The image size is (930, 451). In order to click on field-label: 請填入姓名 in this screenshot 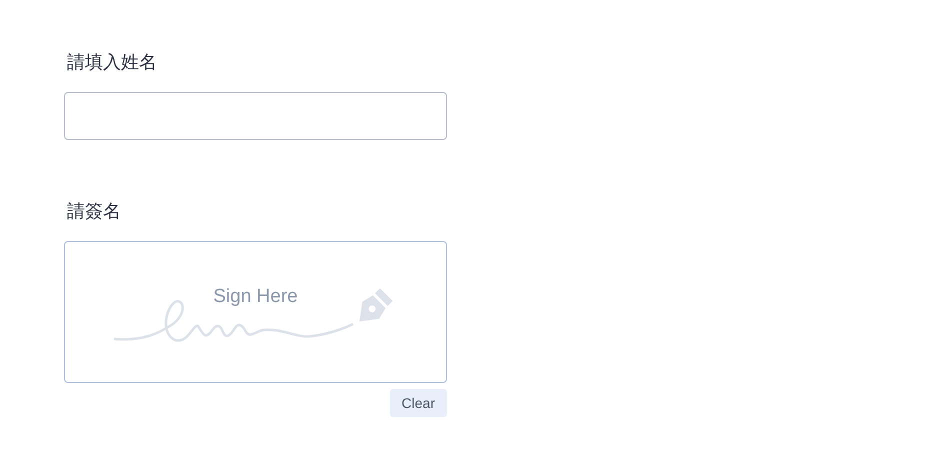, I will do `click(112, 63)`.